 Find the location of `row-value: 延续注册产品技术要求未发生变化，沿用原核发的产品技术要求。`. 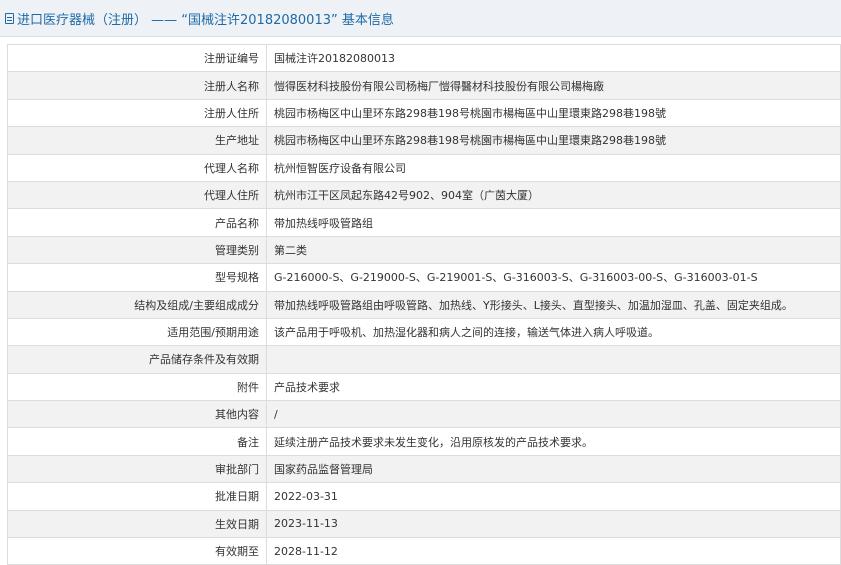

row-value: 延续注册产品技术要求未发生变化，沿用原核发的产品技术要求。 is located at coordinates (553, 441).